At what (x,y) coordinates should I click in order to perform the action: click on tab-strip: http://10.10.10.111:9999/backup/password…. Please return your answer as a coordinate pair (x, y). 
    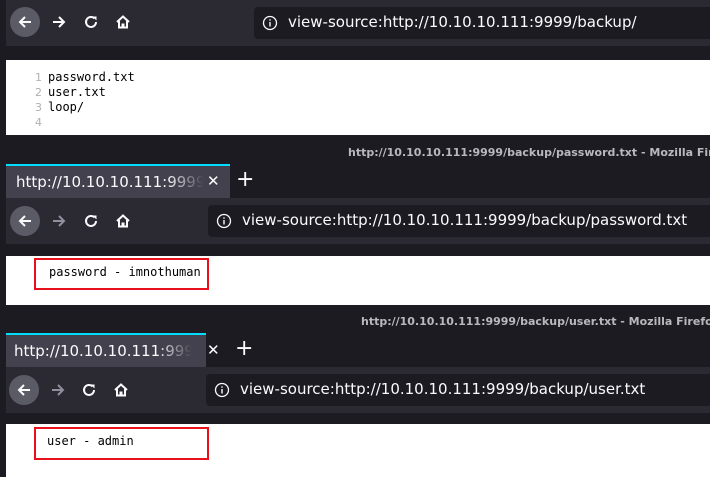
    Looking at the image, I should click on (355, 181).